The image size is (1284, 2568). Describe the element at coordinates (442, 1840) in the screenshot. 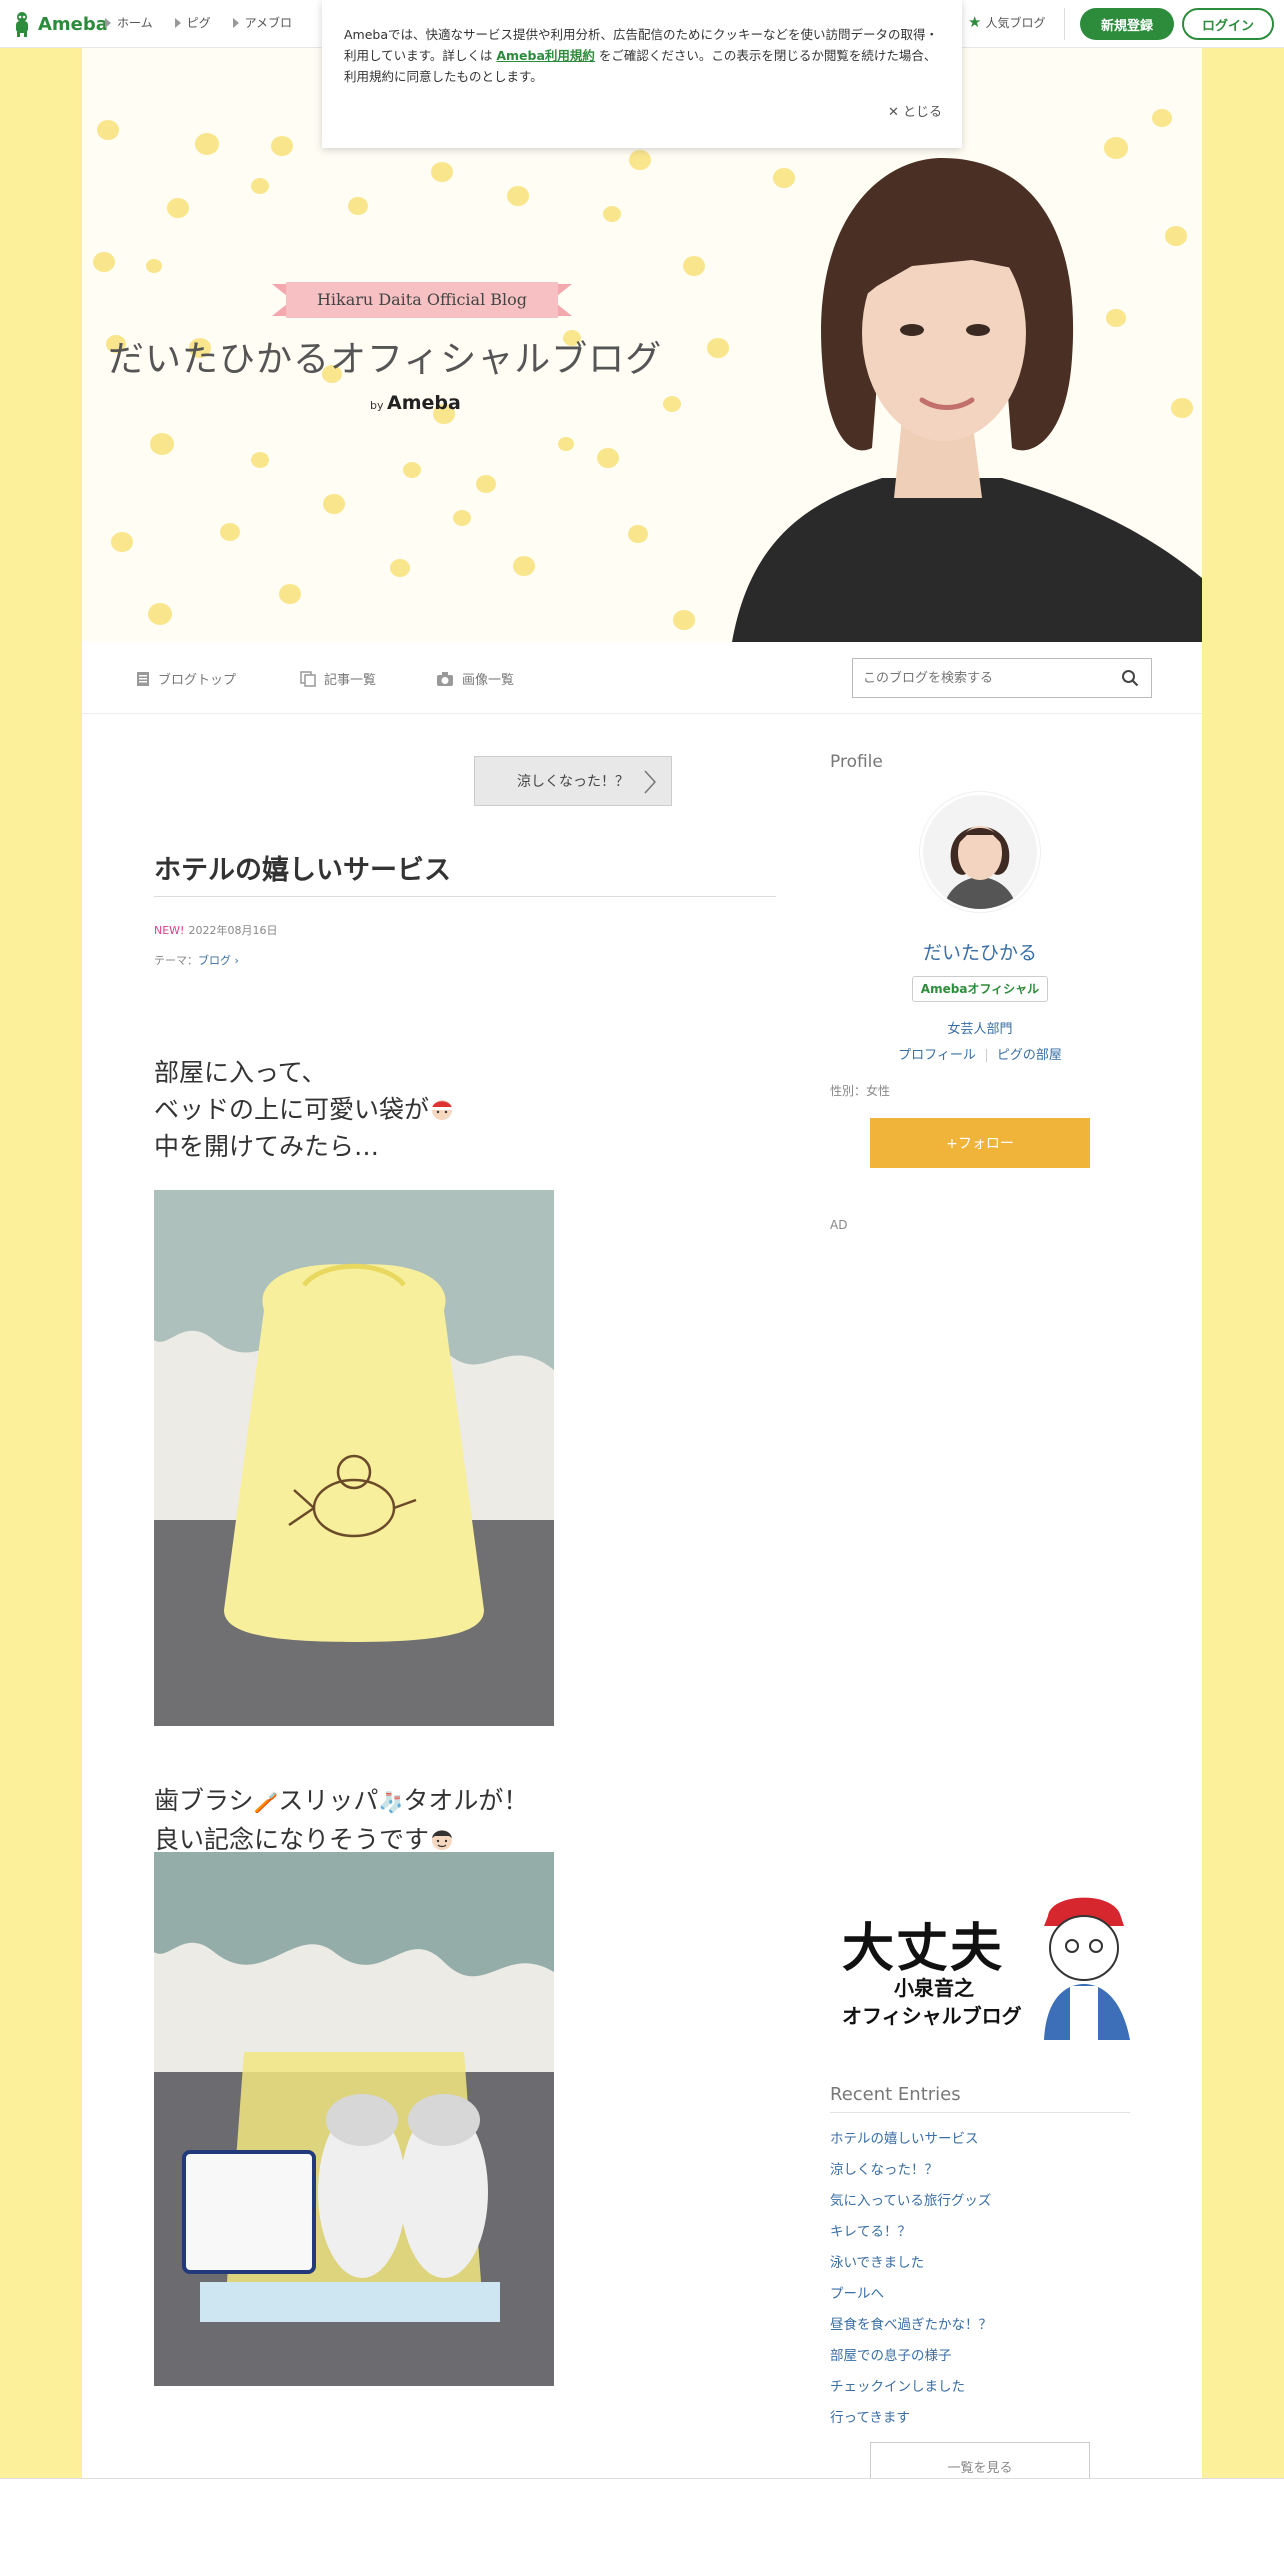

I see `smiling-face-emoji-icon` at that location.